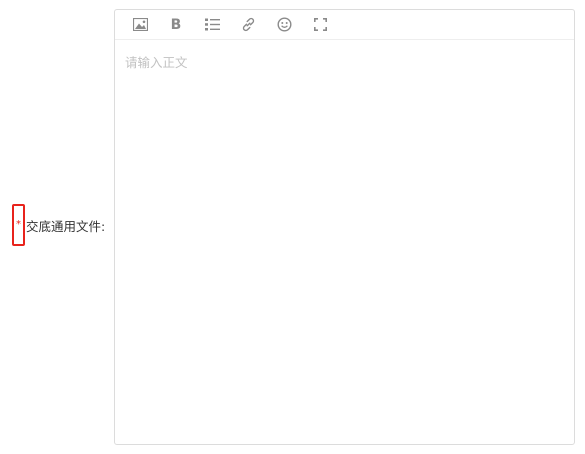 Image resolution: width=585 pixels, height=454 pixels. Describe the element at coordinates (212, 25) in the screenshot. I see `bulleted-list-icon` at that location.